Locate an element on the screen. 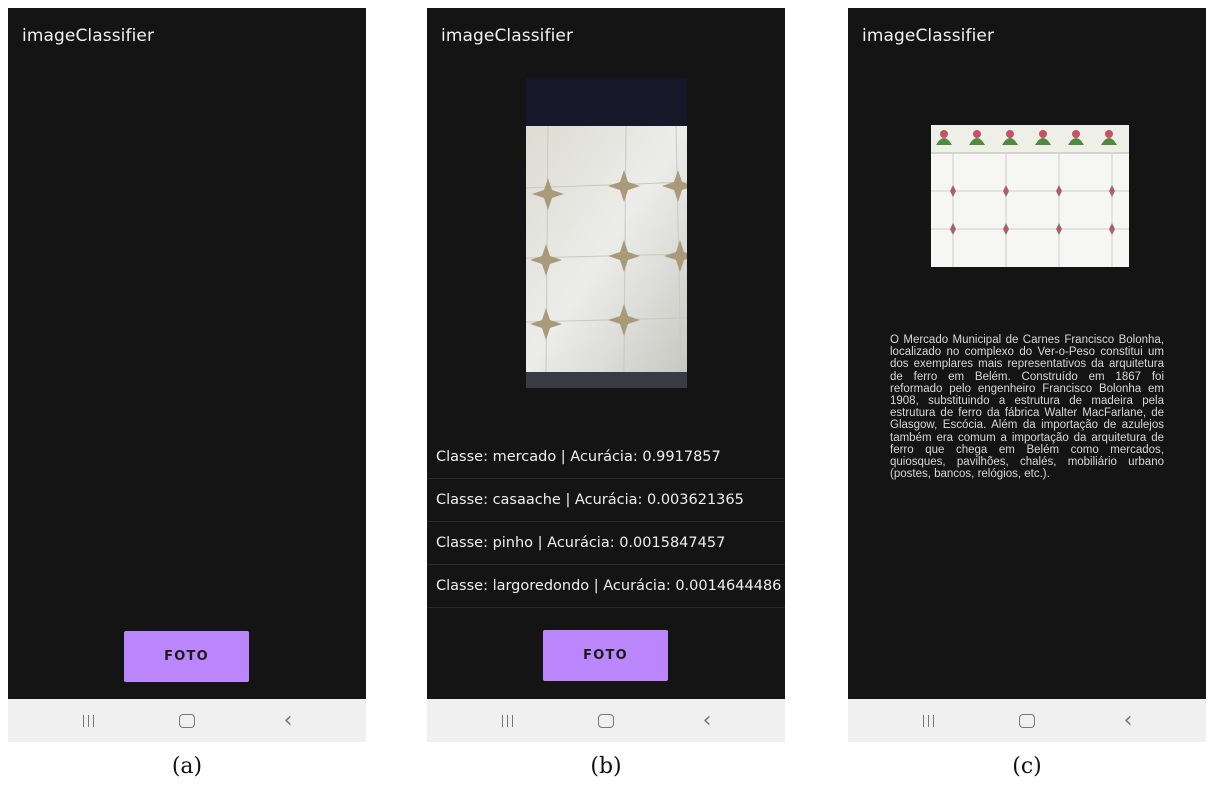  reference-photo is located at coordinates (1030, 196).